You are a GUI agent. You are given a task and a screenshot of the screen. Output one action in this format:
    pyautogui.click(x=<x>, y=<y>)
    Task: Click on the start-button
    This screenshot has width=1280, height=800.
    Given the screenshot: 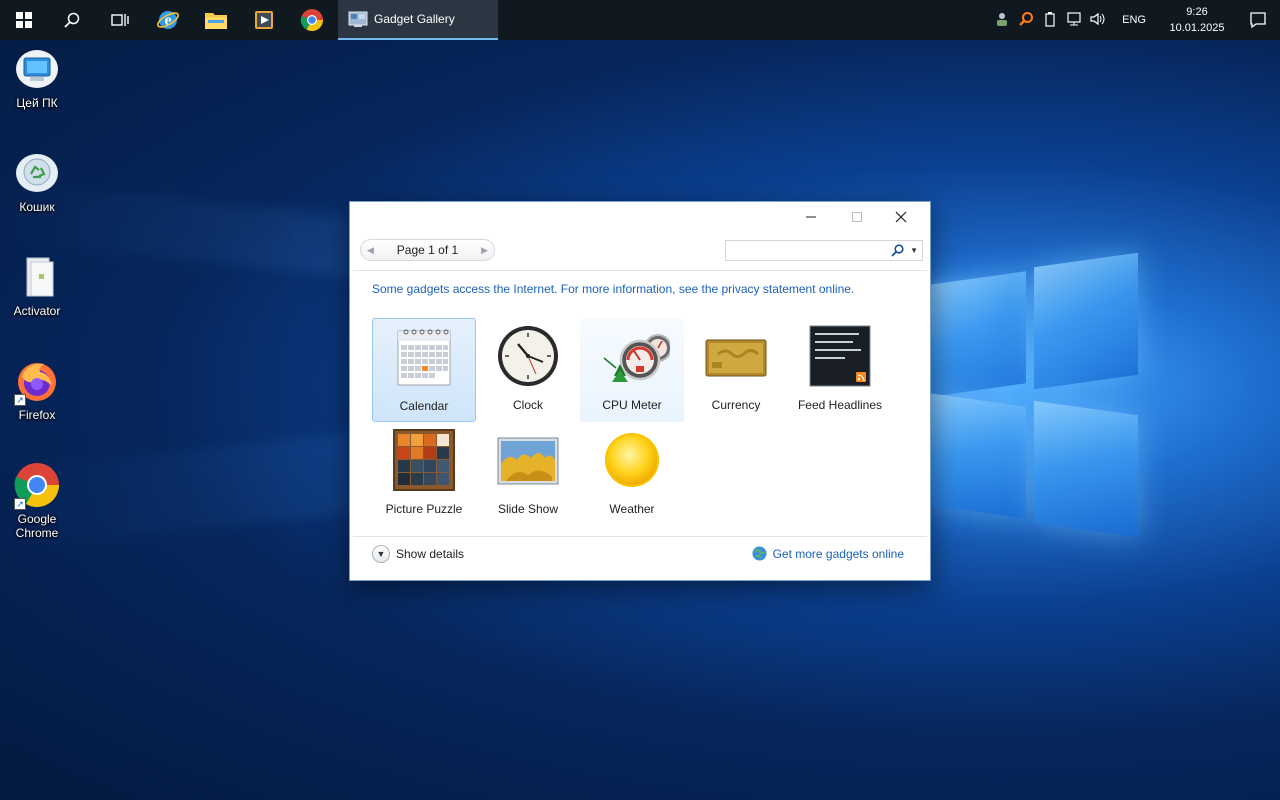 What is the action you would take?
    pyautogui.click(x=24, y=20)
    